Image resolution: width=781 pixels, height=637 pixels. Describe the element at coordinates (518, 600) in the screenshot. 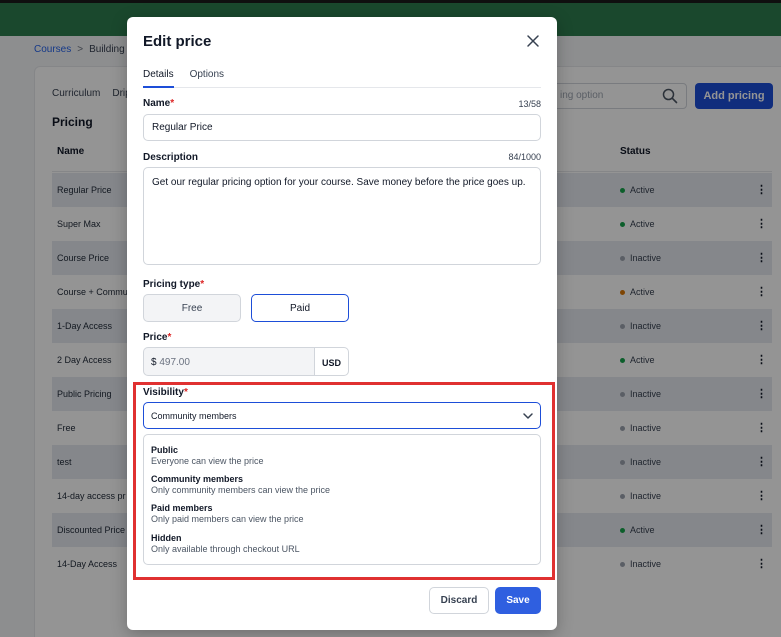

I see `save-button: Save` at that location.